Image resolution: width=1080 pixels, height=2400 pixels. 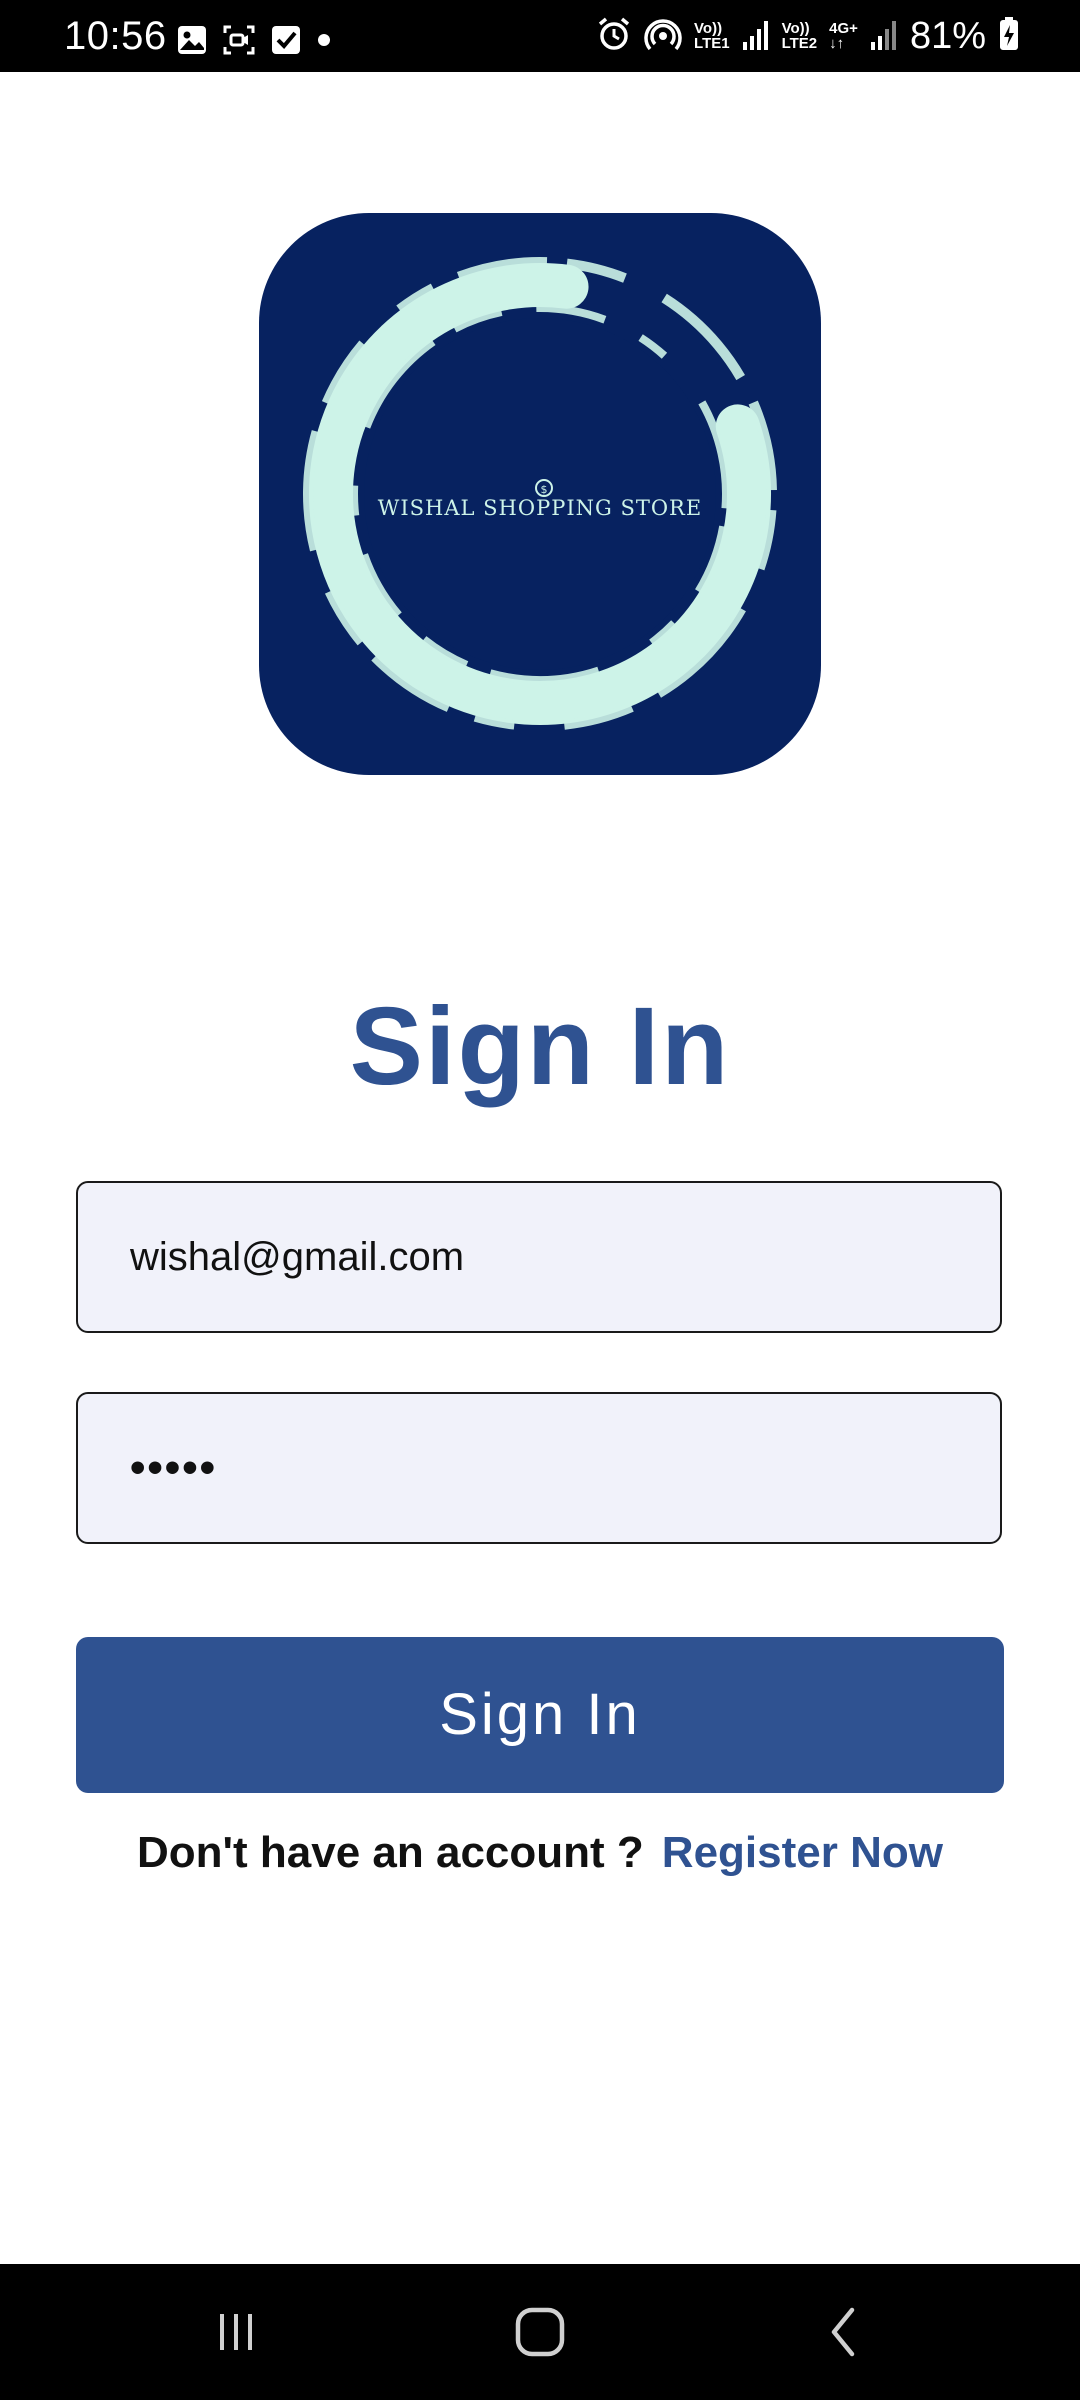 What do you see at coordinates (614, 36) in the screenshot?
I see `alarm-icon` at bounding box center [614, 36].